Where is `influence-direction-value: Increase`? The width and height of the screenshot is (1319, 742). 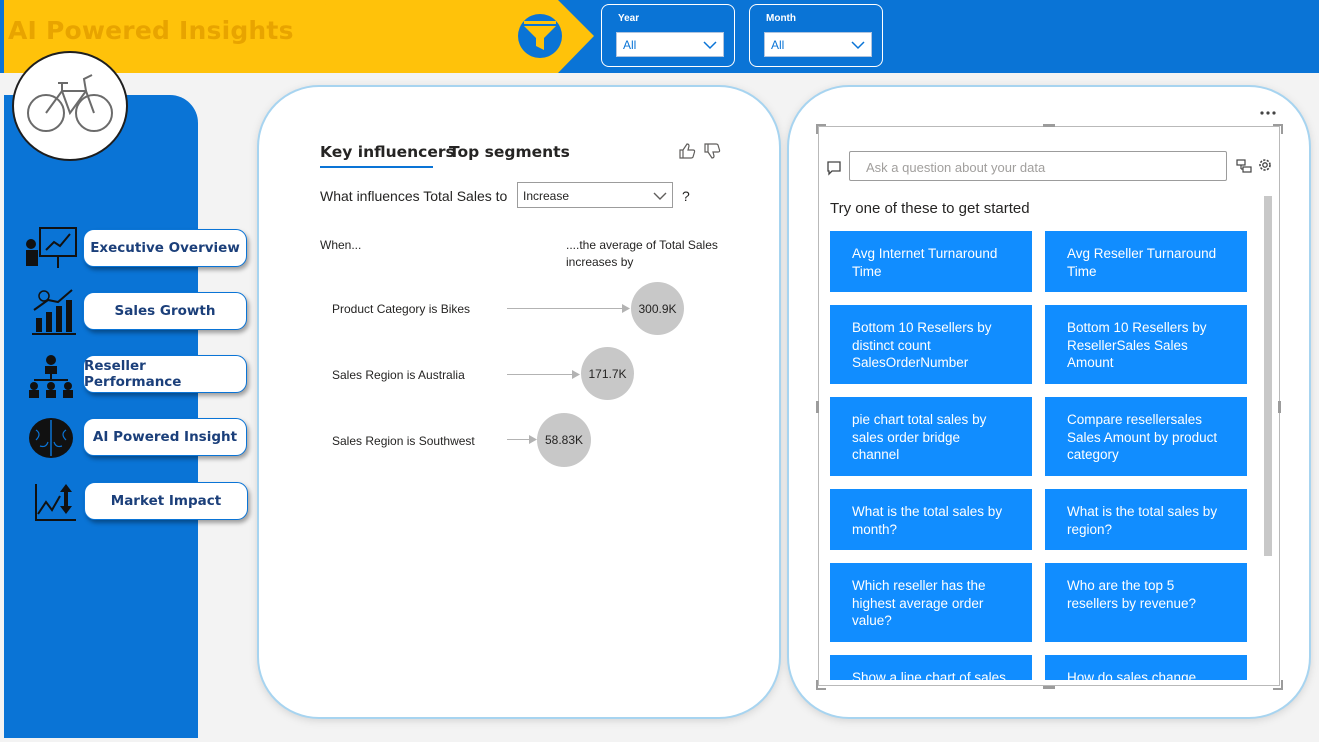 influence-direction-value: Increase is located at coordinates (546, 196).